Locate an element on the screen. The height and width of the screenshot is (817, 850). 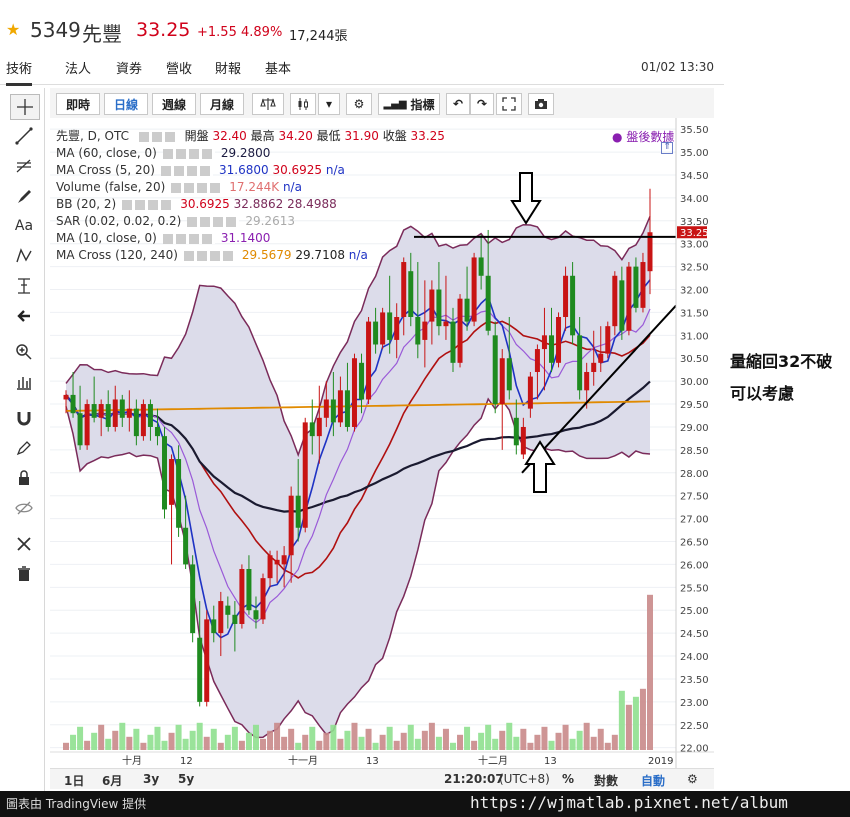
close-label: 收盤 is located at coordinates (394, 136).